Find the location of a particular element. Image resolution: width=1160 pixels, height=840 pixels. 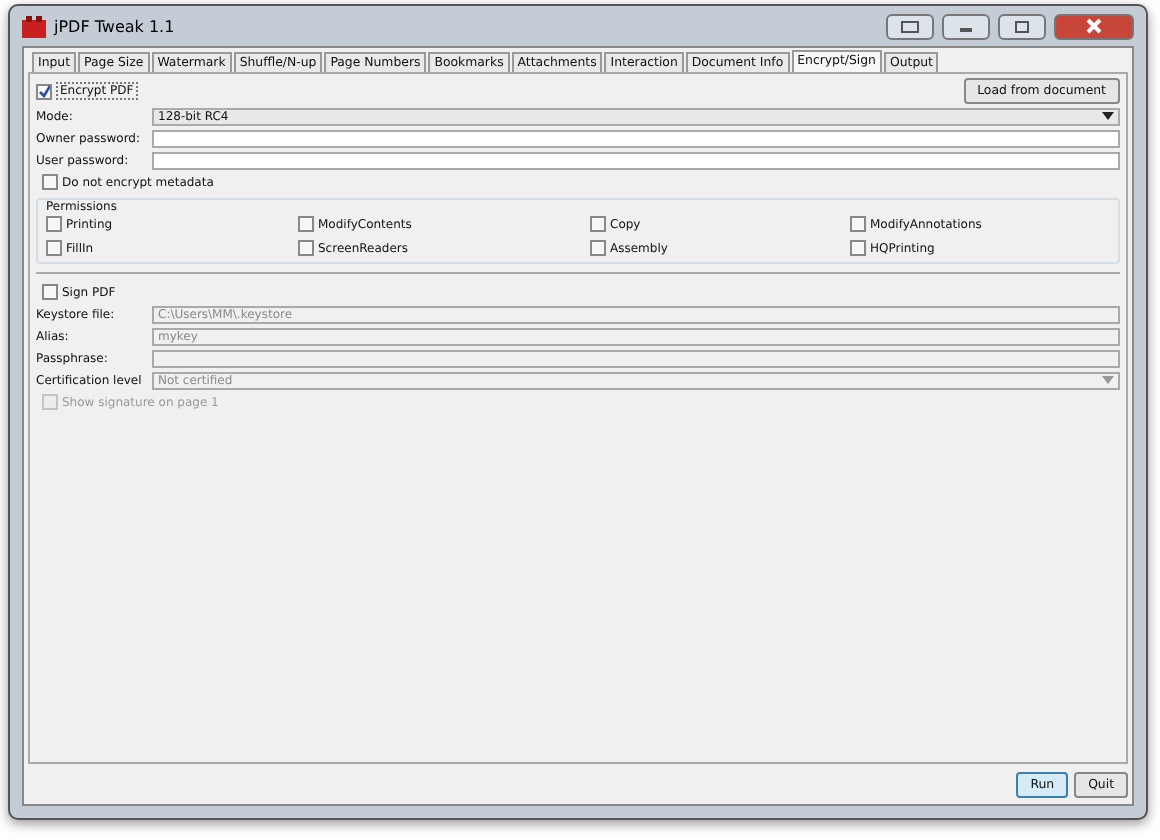

window-title: jPDF Tweak 1.1 is located at coordinates (114, 26).